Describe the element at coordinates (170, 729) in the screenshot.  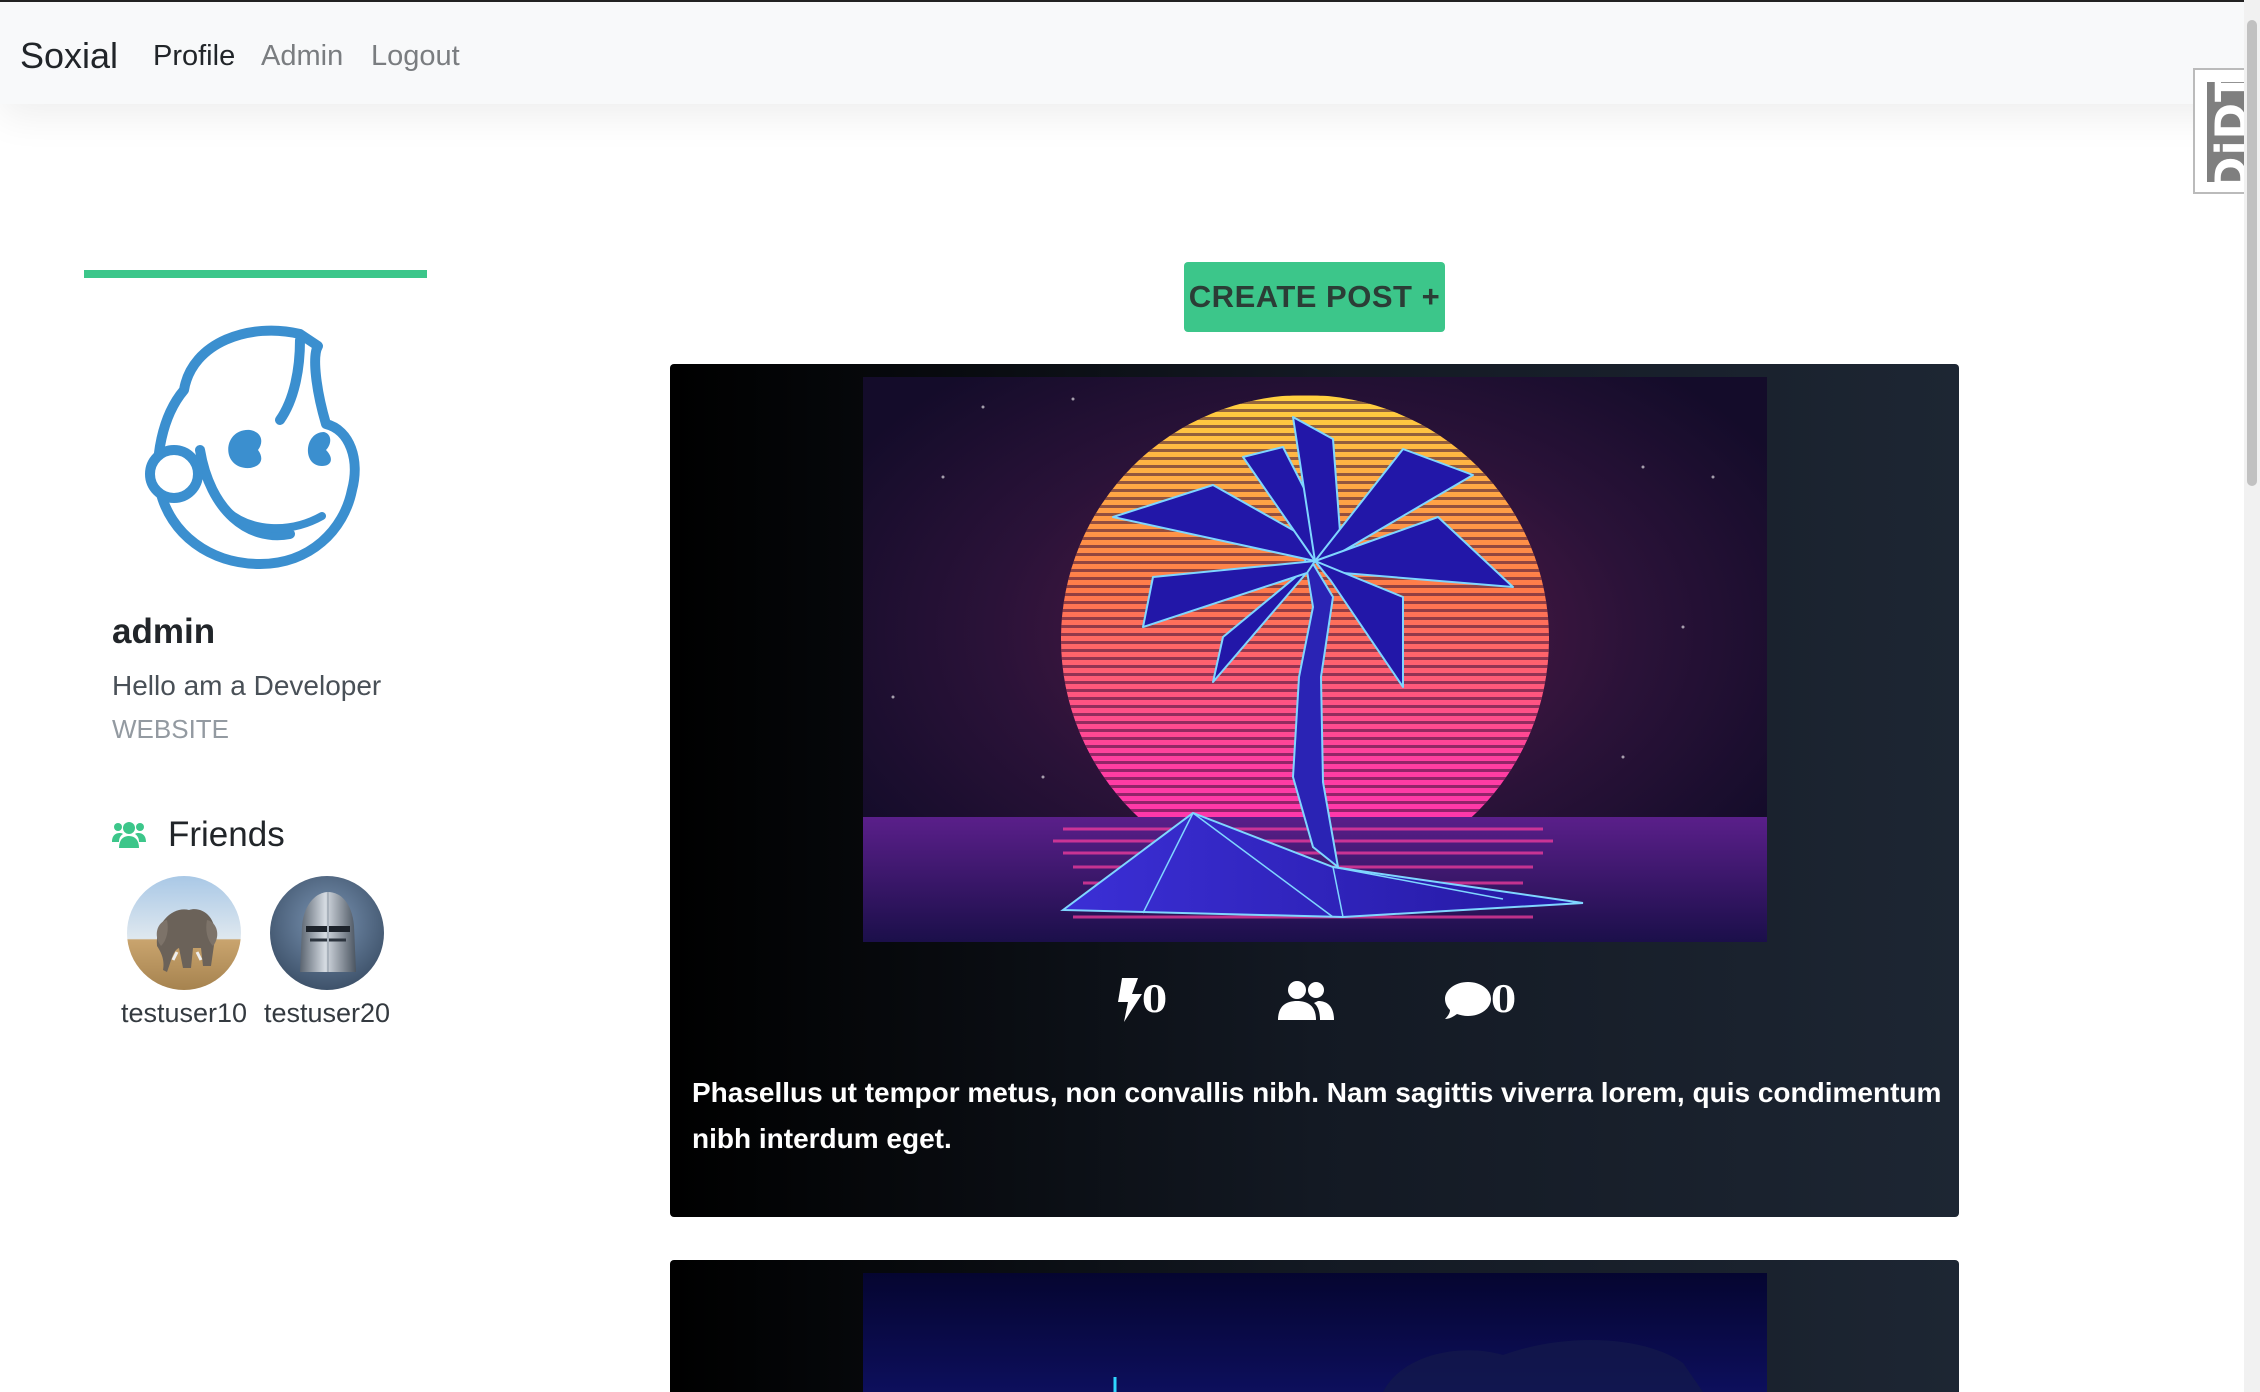
I see `profile-website-link: WEBSITE` at that location.